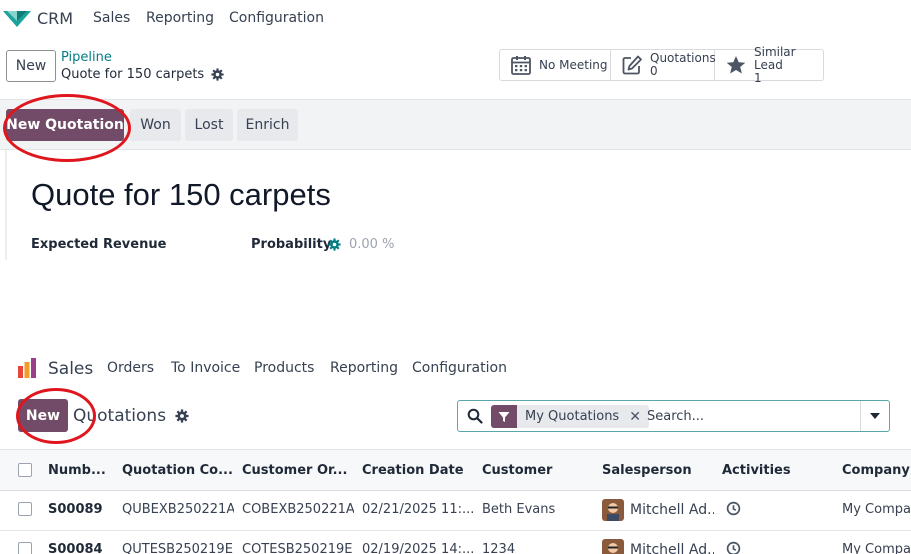 The height and width of the screenshot is (554, 911). Describe the element at coordinates (455, 19) in the screenshot. I see `crm-navbar: CRM Sales Reporting Configuration` at that location.